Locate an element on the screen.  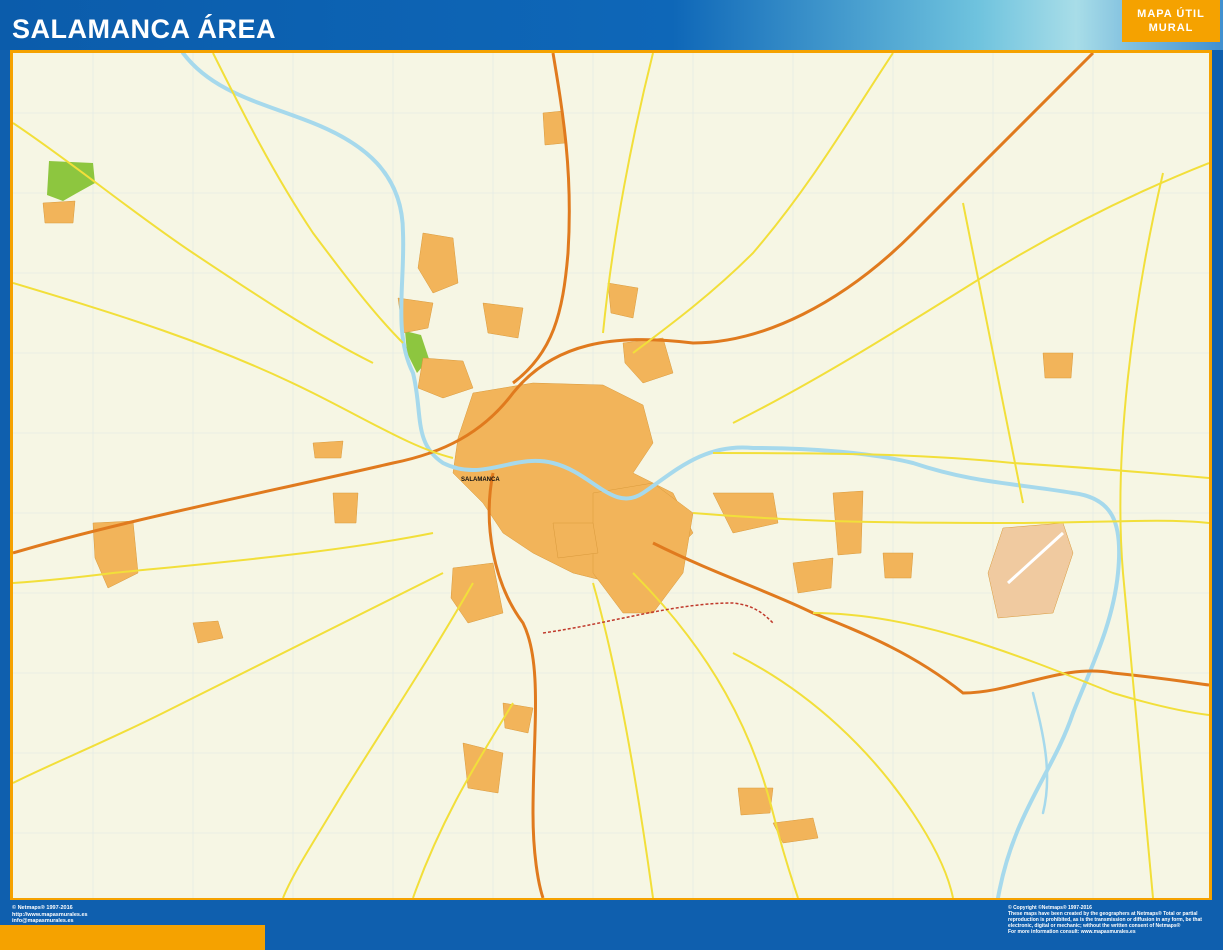
brand-badge: MAPA ÚTIL MURAL is located at coordinates (1171, 21).